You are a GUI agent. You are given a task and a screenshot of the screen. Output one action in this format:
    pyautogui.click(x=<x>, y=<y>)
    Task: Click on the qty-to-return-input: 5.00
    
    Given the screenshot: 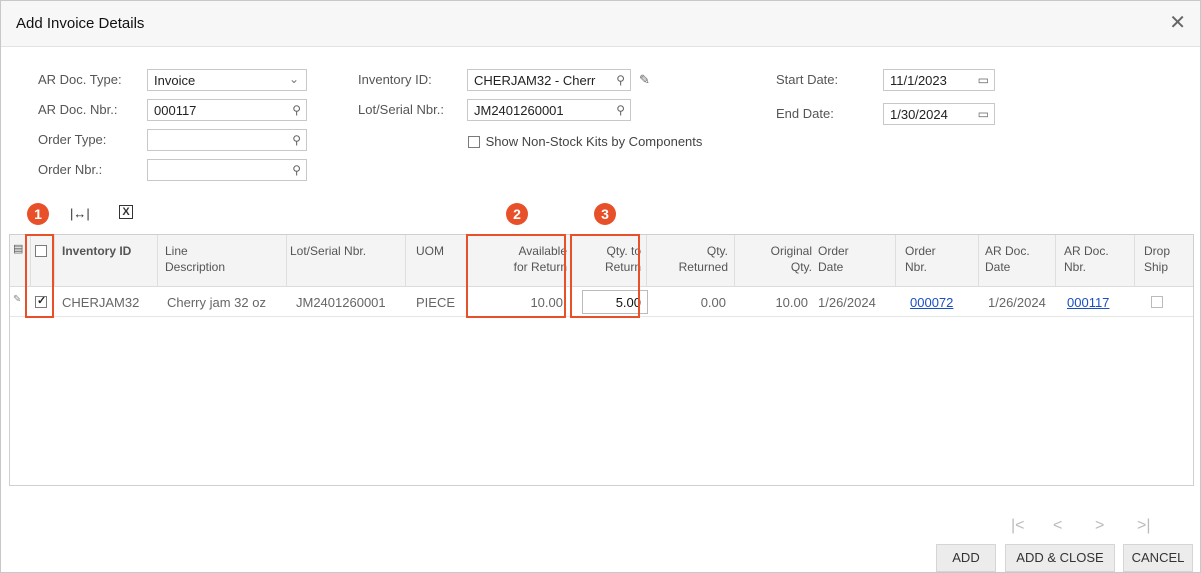 What is the action you would take?
    pyautogui.click(x=615, y=302)
    